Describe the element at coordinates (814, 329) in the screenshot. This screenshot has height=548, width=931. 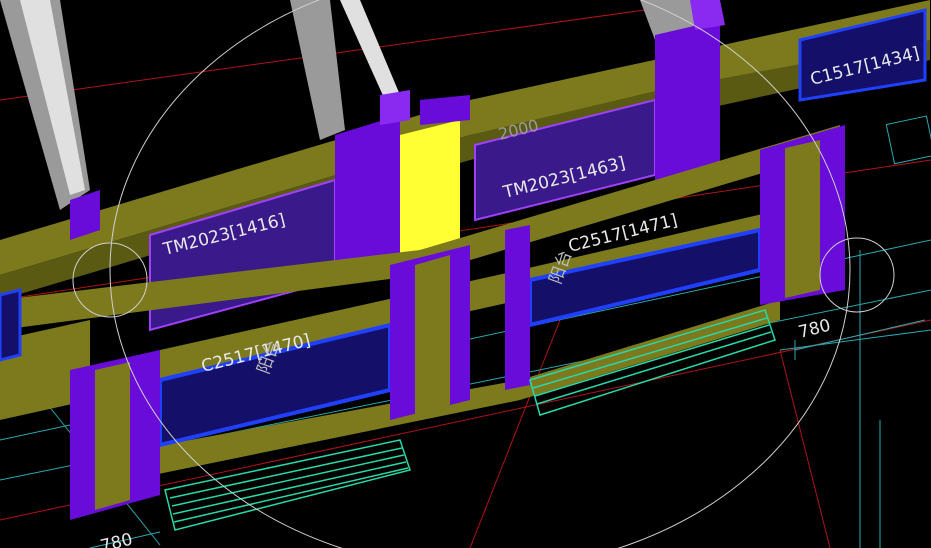
I see `label-dim-right: 780` at that location.